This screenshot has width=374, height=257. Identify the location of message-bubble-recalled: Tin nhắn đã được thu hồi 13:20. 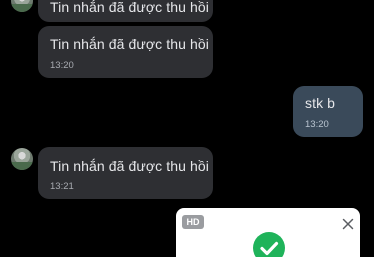
(125, 52).